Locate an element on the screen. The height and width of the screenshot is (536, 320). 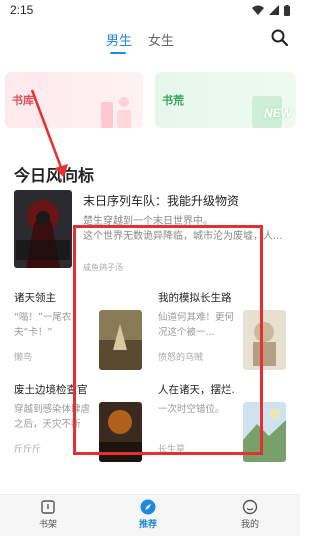
book-author: 懒鸟 is located at coordinates (23, 358).